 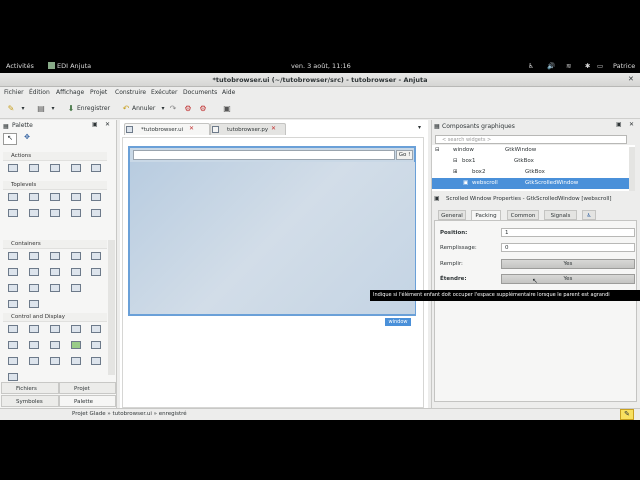 I want to click on aspect-frame-icon, so click(x=34, y=304).